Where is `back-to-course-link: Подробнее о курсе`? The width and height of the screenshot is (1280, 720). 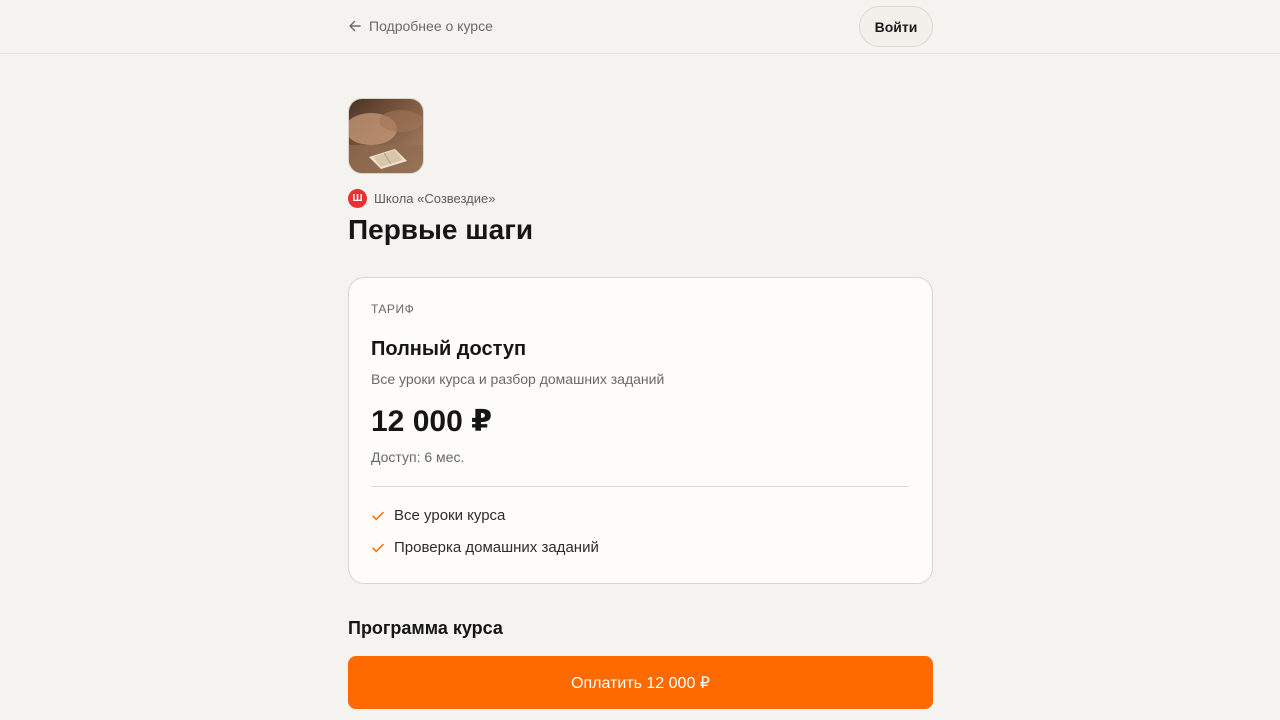
back-to-course-link: Подробнее о курсе is located at coordinates (420, 26).